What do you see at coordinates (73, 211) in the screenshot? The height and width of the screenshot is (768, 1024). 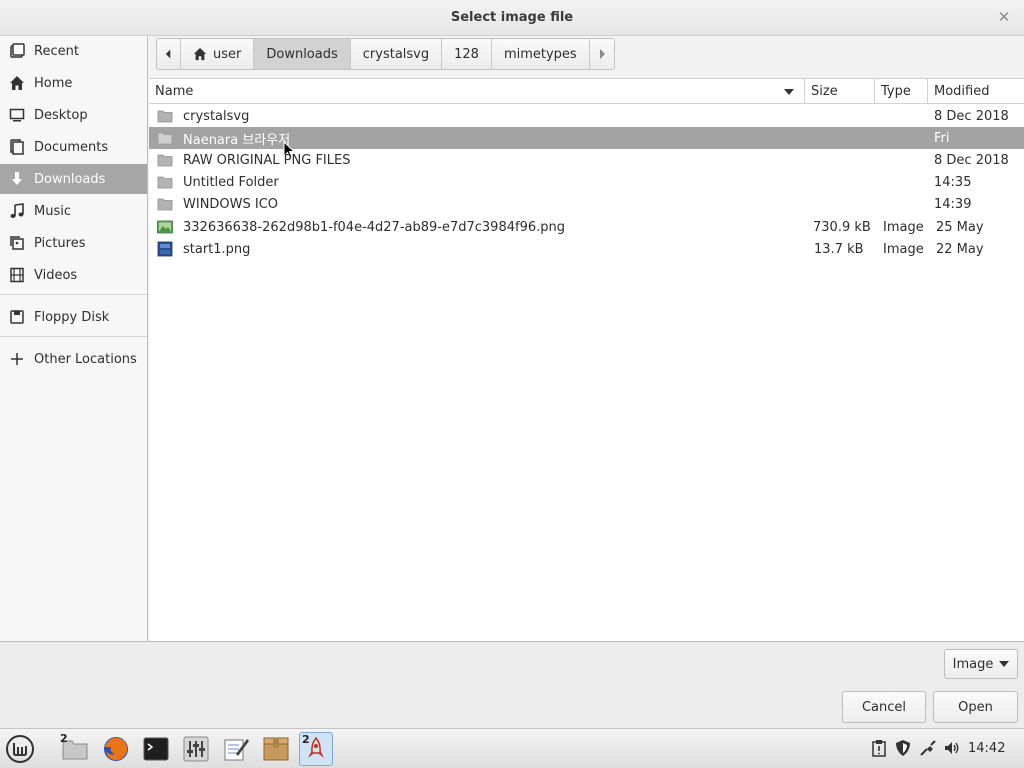 I see `sidebar-item-music: Music` at bounding box center [73, 211].